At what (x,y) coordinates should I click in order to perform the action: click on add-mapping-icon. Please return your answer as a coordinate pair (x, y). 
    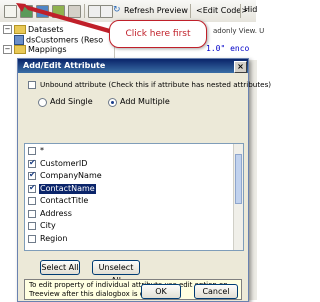
    Looking at the image, I should click on (42, 11).